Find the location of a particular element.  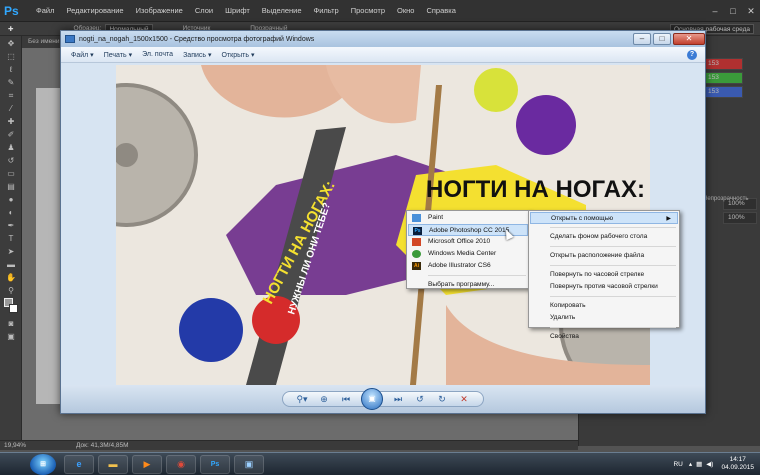

dodge-tool-icon: ◐ is located at coordinates (11, 212).